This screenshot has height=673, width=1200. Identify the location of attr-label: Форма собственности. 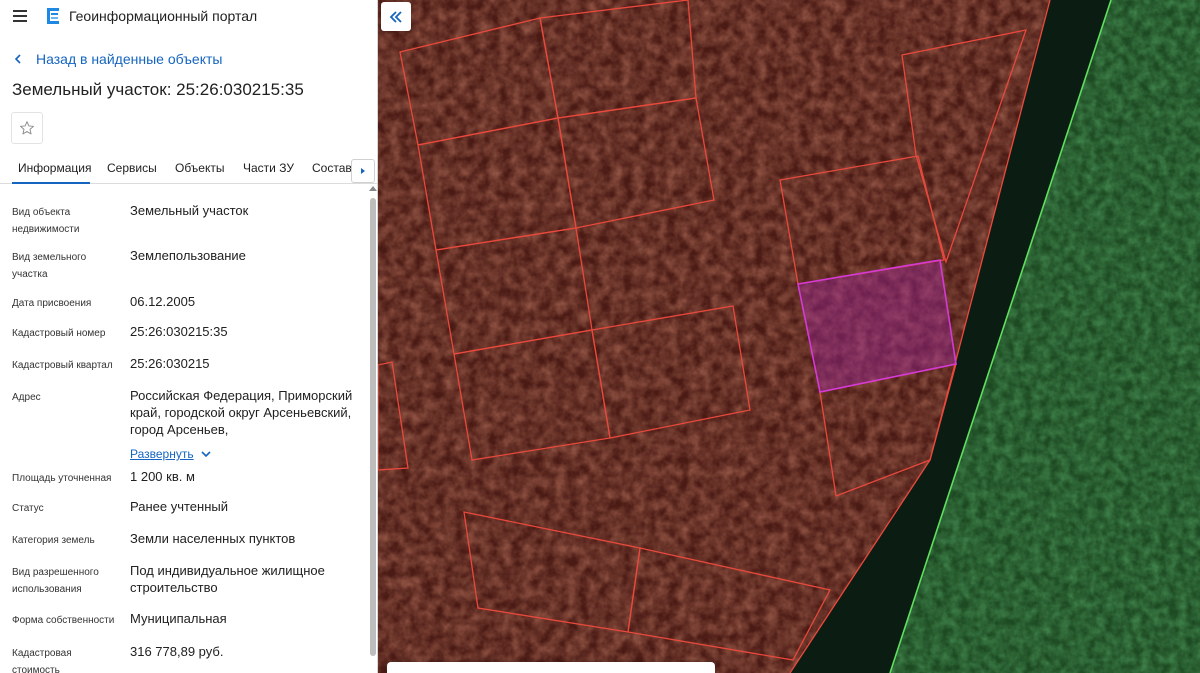
(63, 620).